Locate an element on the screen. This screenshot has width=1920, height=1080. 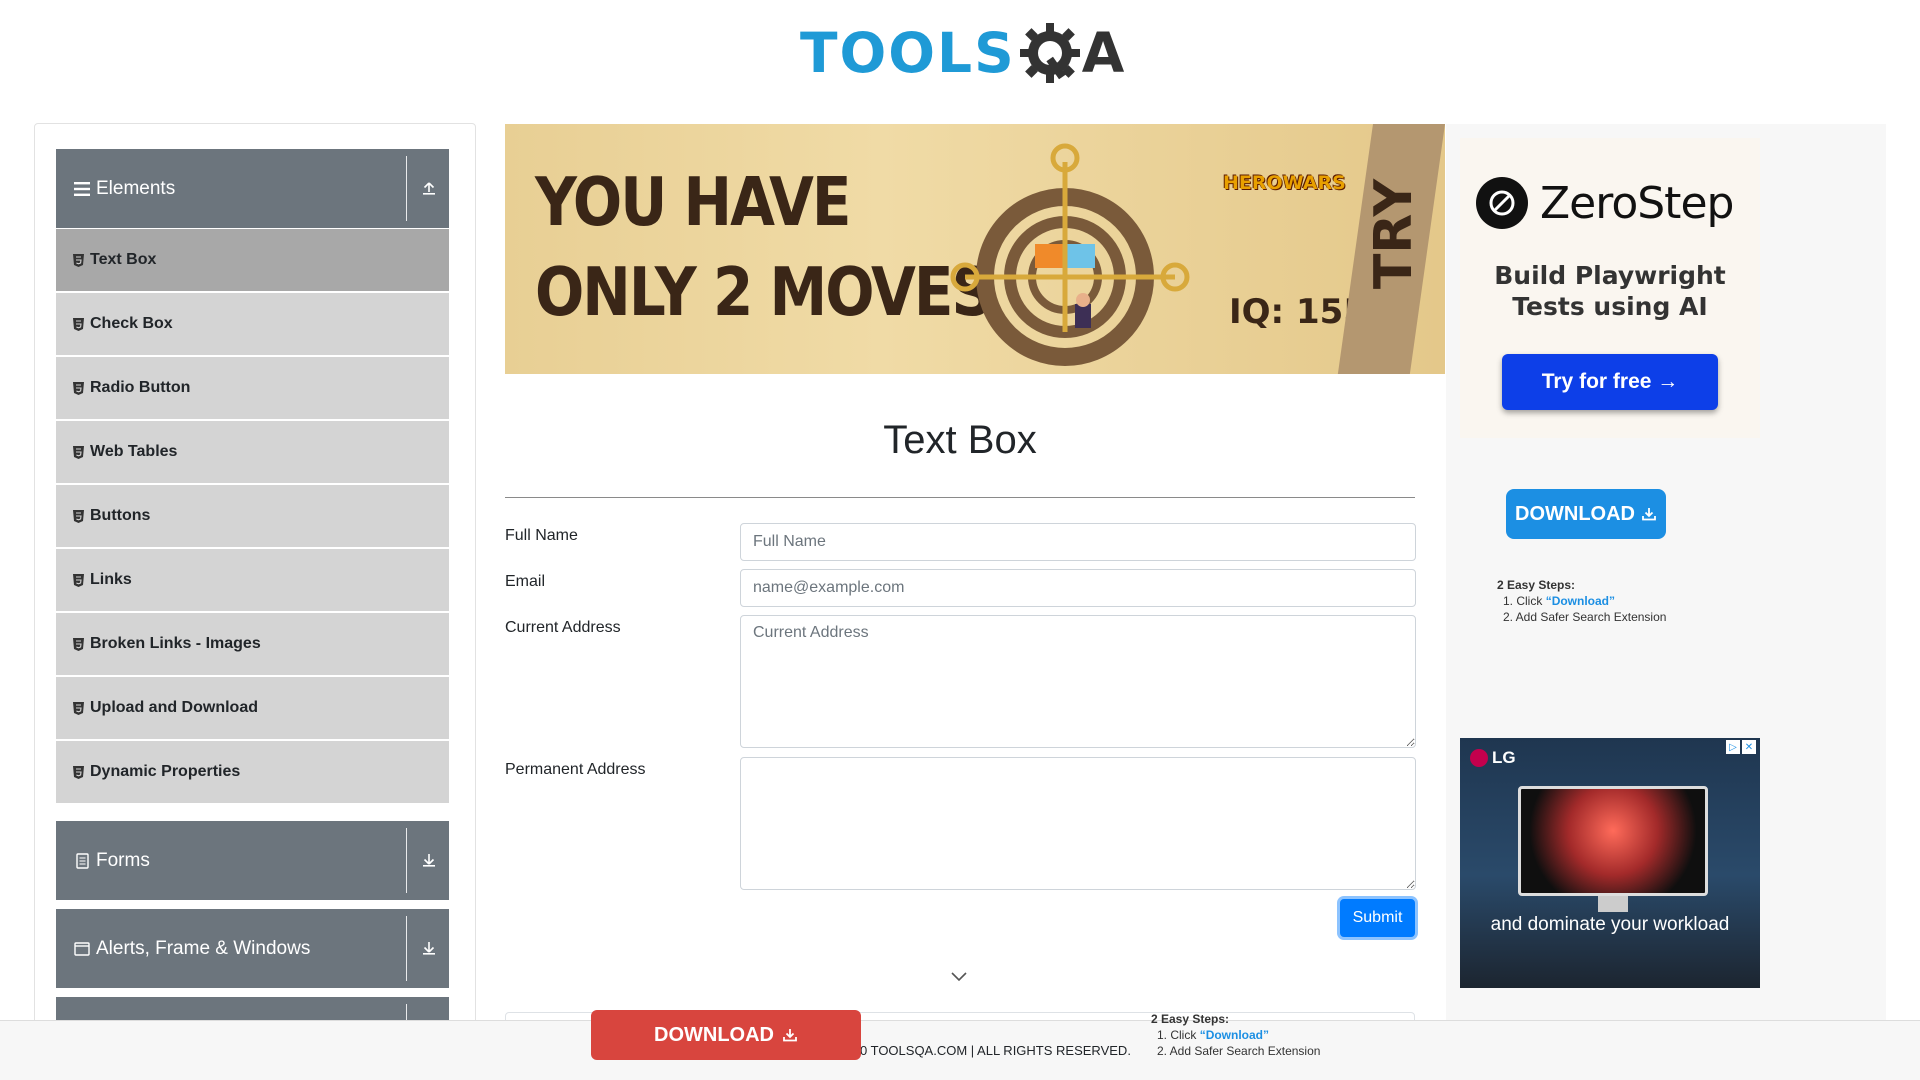
lg-logo: LG is located at coordinates (1493, 758).